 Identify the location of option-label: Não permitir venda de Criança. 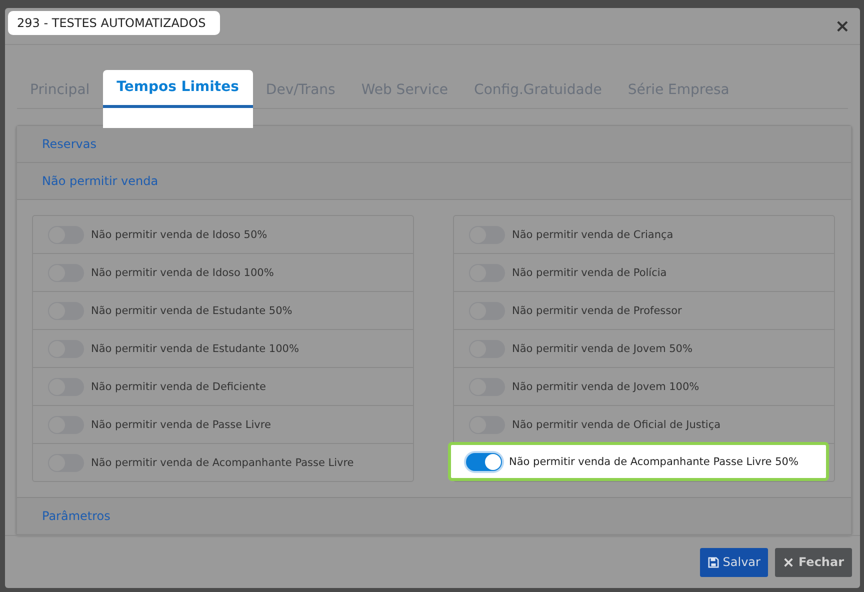
(593, 234).